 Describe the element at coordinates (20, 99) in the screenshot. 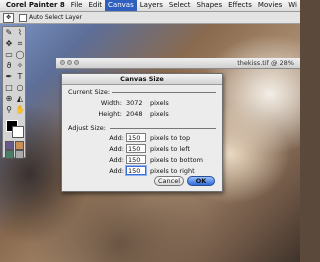

I see `paint-bucket-icon: ◭` at that location.